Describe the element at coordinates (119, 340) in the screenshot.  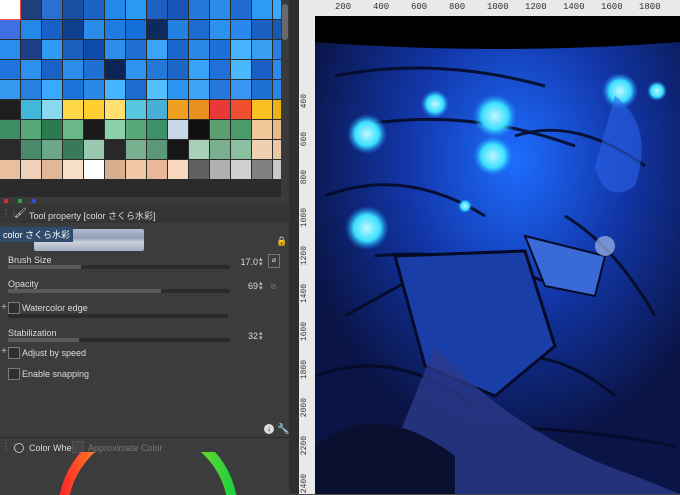
I see `stabilization-slider` at that location.